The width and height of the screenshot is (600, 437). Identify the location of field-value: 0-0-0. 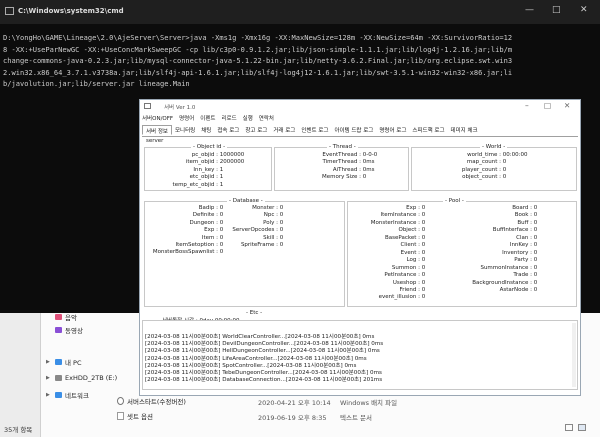
(370, 155).